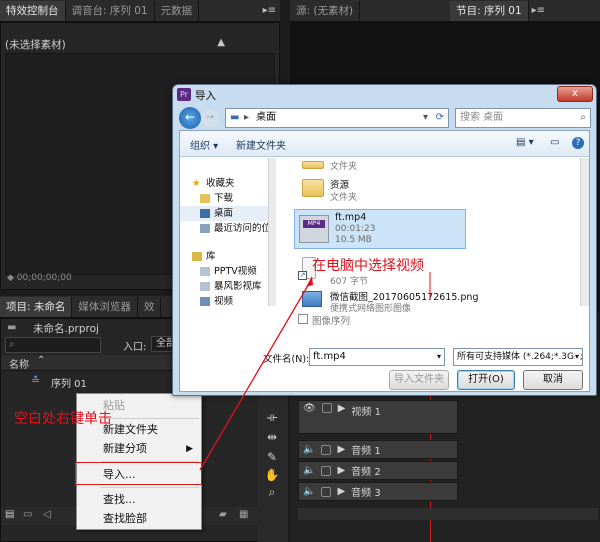 The height and width of the screenshot is (542, 600). I want to click on arrow-head, so click(309, 281).